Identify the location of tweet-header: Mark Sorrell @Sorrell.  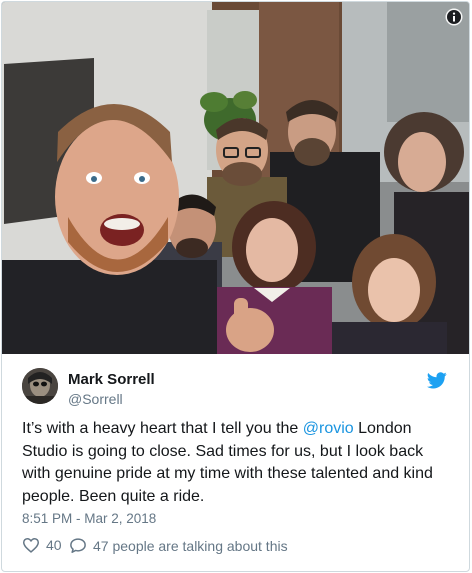
(235, 389).